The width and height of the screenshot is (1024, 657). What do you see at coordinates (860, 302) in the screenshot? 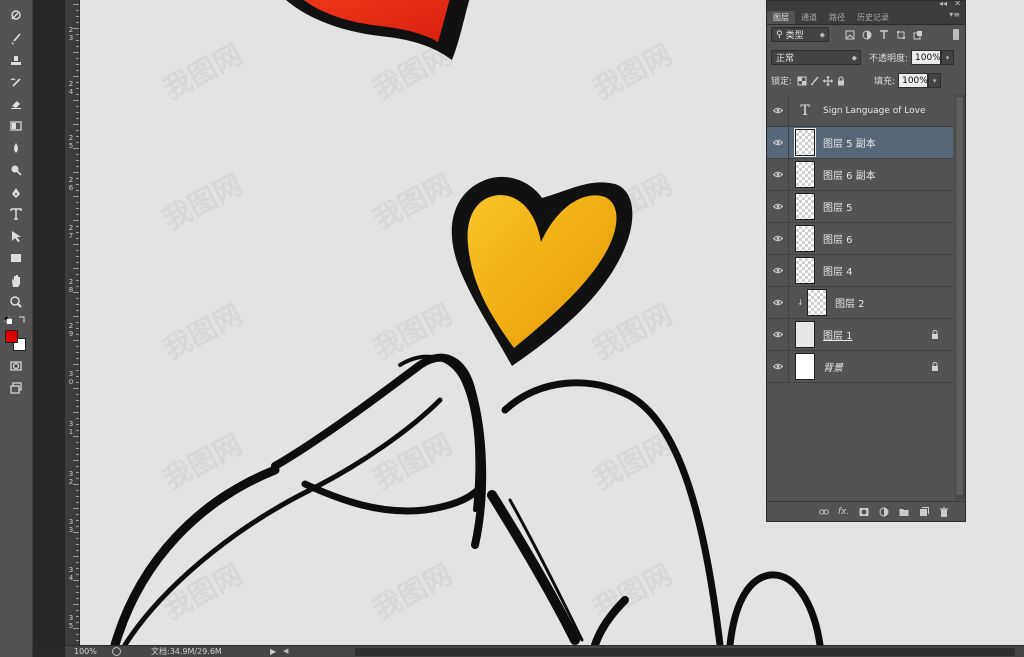
I see `layer-row-clipped: ↓ 图层 2` at bounding box center [860, 302].